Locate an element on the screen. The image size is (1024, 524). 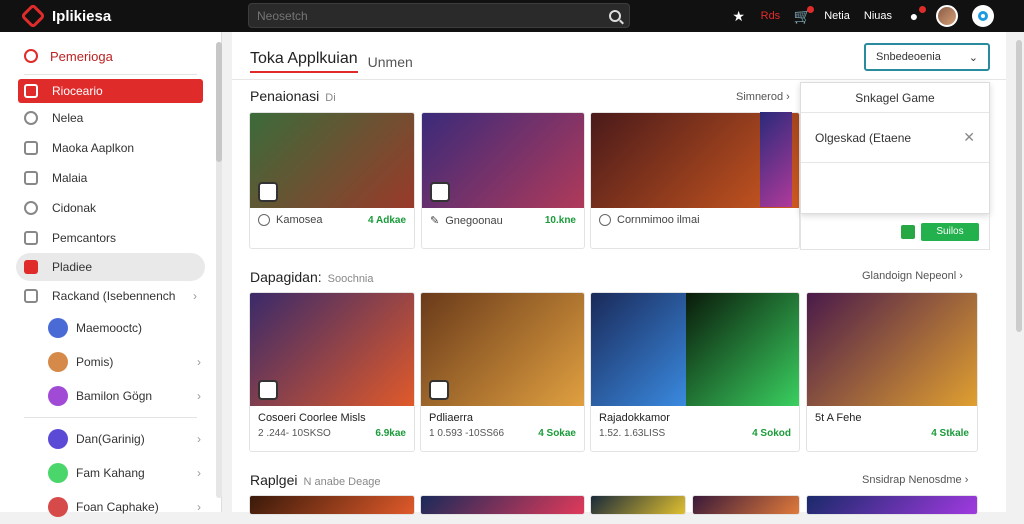
logo: Iplikiesa is located at coordinates (112, 16).